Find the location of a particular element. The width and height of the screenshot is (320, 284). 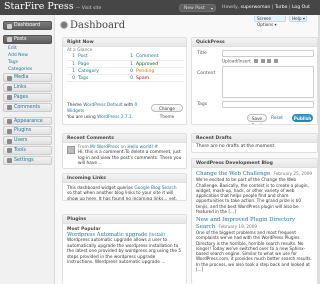

screen-options-tab: Screen Options ▾ is located at coordinates (270, 21).